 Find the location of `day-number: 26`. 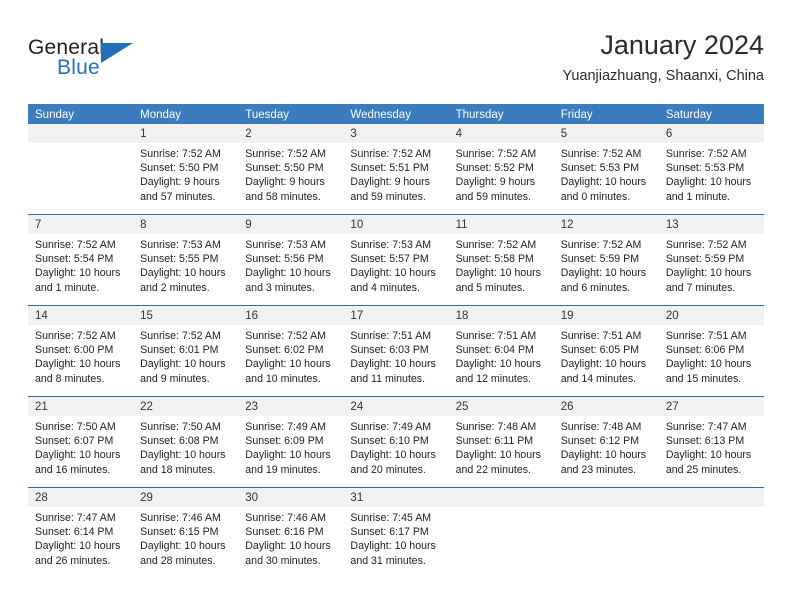

day-number: 26 is located at coordinates (567, 407).